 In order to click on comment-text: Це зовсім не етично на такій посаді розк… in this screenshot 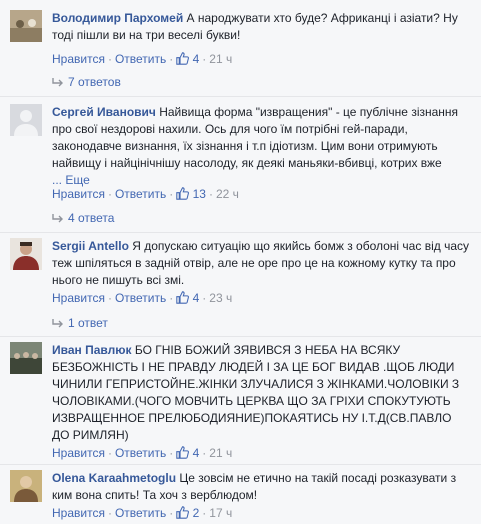, I will do `click(318, 478)`.